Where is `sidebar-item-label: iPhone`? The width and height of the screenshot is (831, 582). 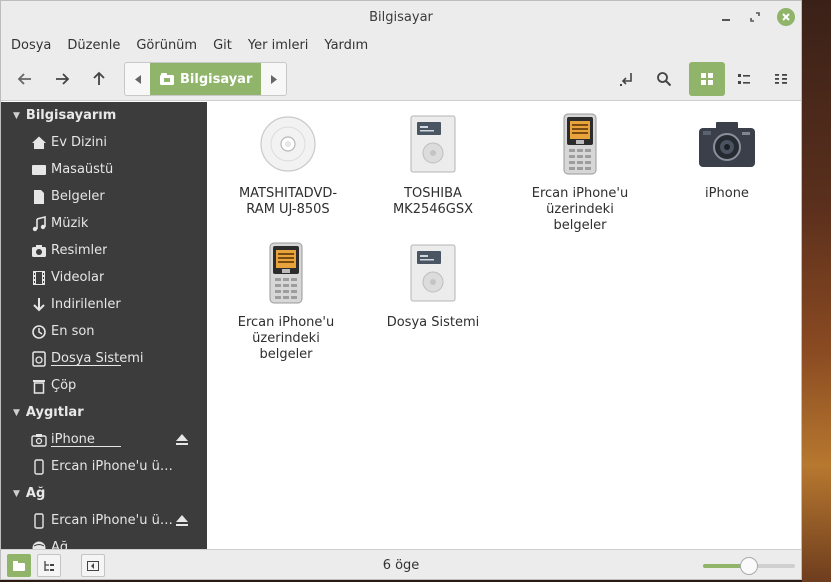
sidebar-item-label: iPhone is located at coordinates (73, 439).